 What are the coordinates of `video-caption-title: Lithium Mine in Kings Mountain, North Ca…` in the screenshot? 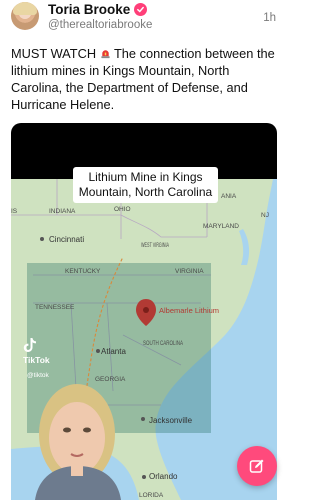 It's located at (145, 185).